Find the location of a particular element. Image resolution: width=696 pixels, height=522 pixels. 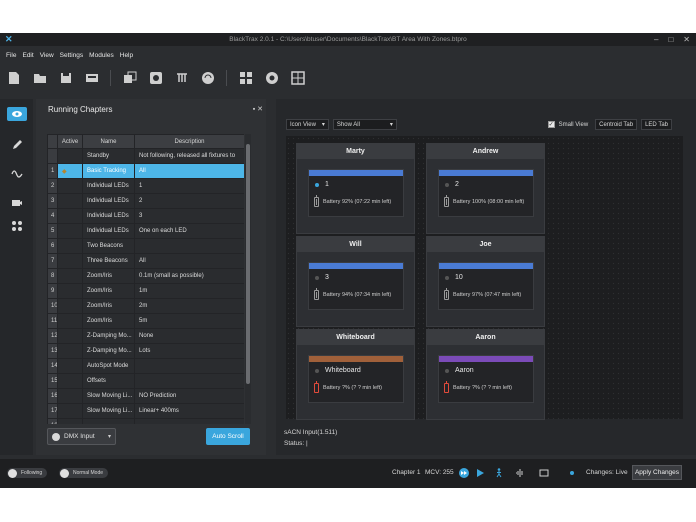

table-row: 14 AutoSpot Mode is located at coordinates (145, 366).